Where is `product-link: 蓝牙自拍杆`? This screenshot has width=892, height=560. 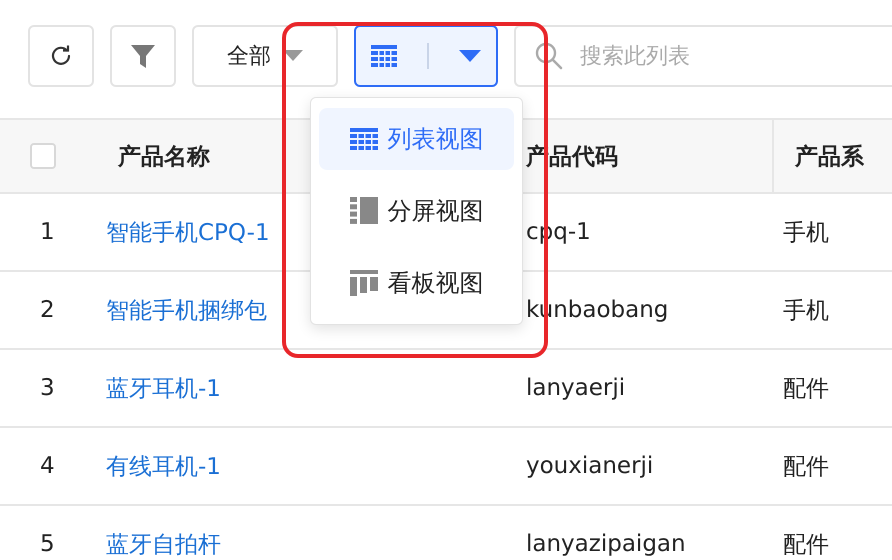 product-link: 蓝牙自拍杆 is located at coordinates (163, 544).